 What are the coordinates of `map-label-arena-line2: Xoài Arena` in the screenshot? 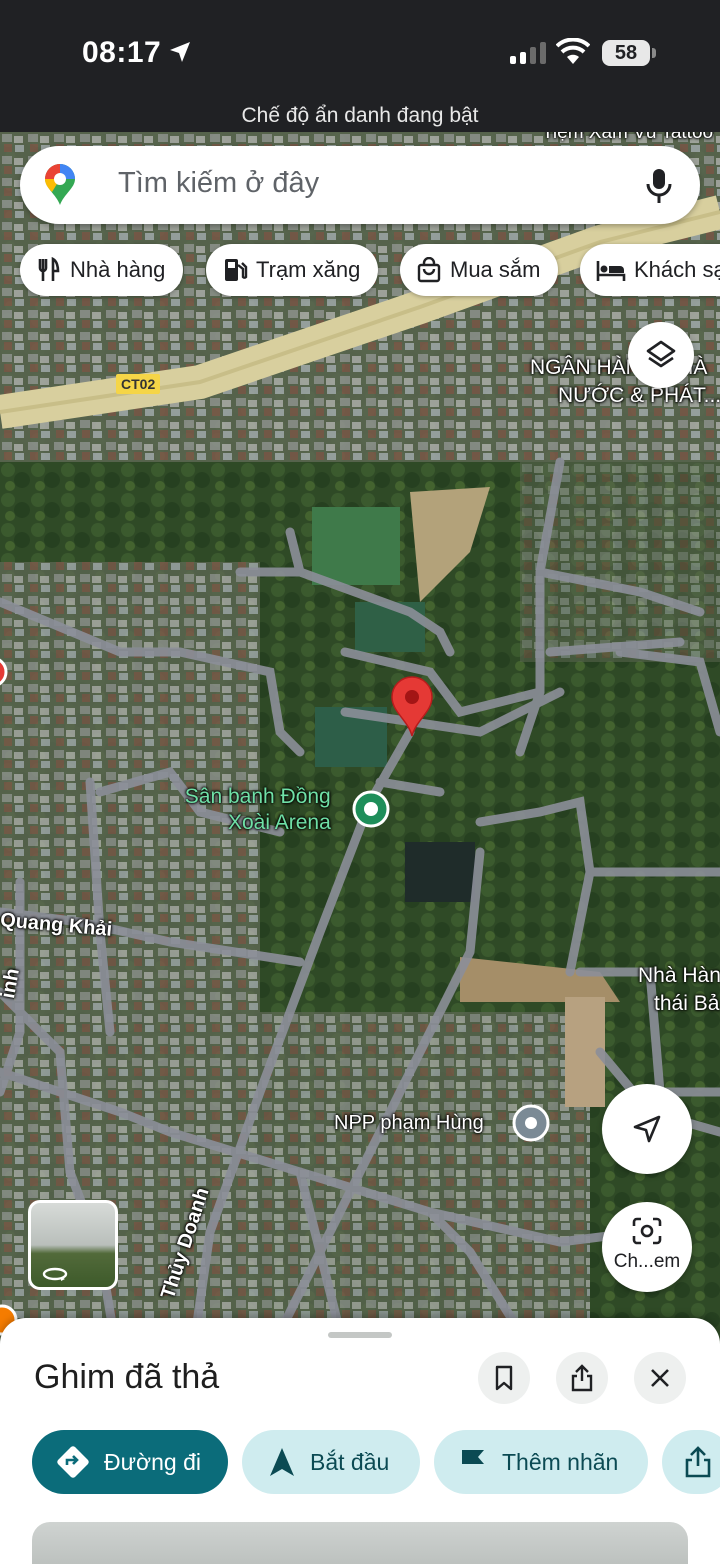 It's located at (279, 822).